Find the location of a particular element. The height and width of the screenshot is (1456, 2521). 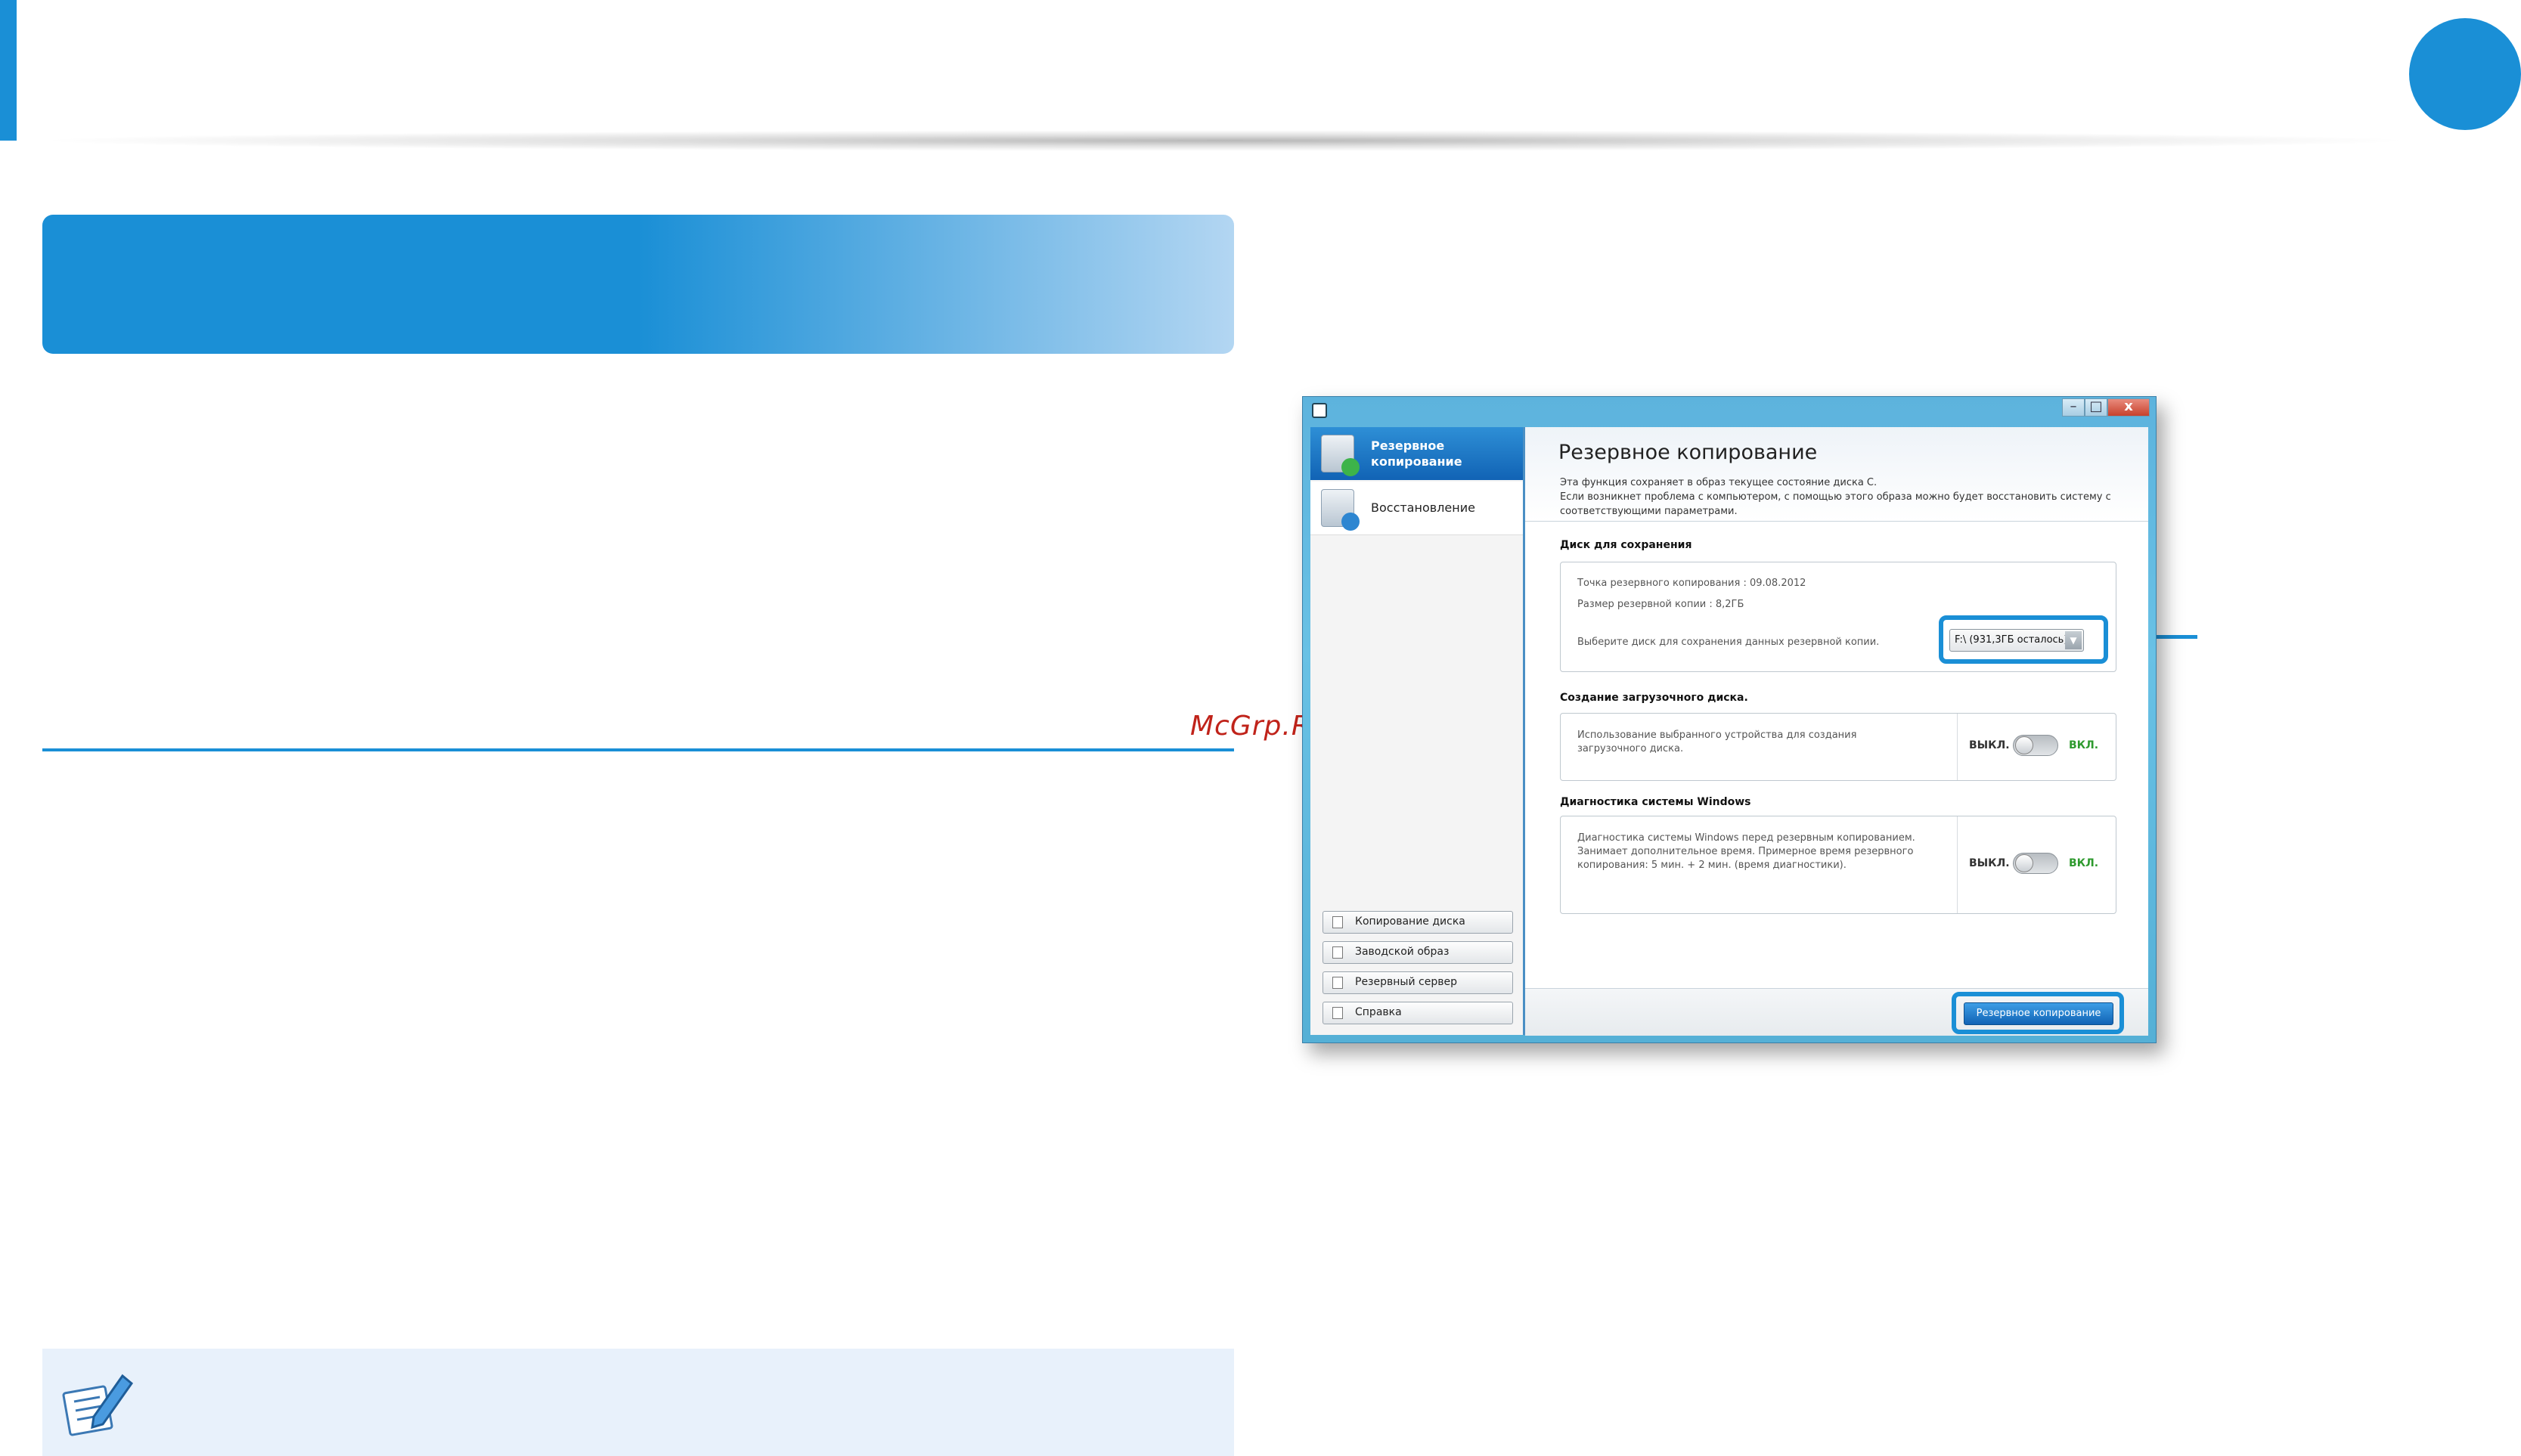

note-box is located at coordinates (638, 1402).